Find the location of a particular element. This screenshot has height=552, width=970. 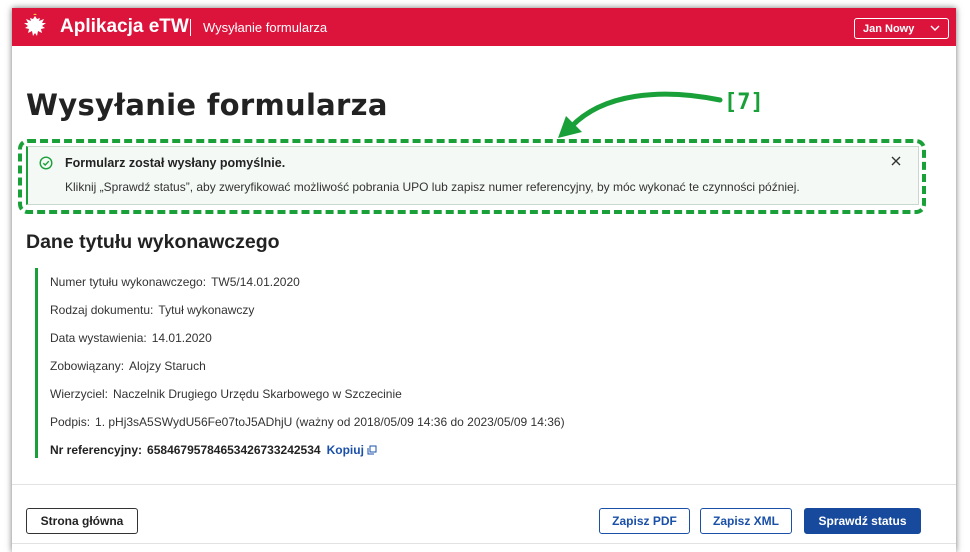

detail-value: Alojzy Staruch is located at coordinates (167, 366).